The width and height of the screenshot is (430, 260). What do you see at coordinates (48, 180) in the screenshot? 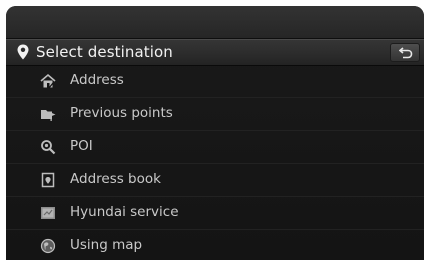
I see `book-icon` at bounding box center [48, 180].